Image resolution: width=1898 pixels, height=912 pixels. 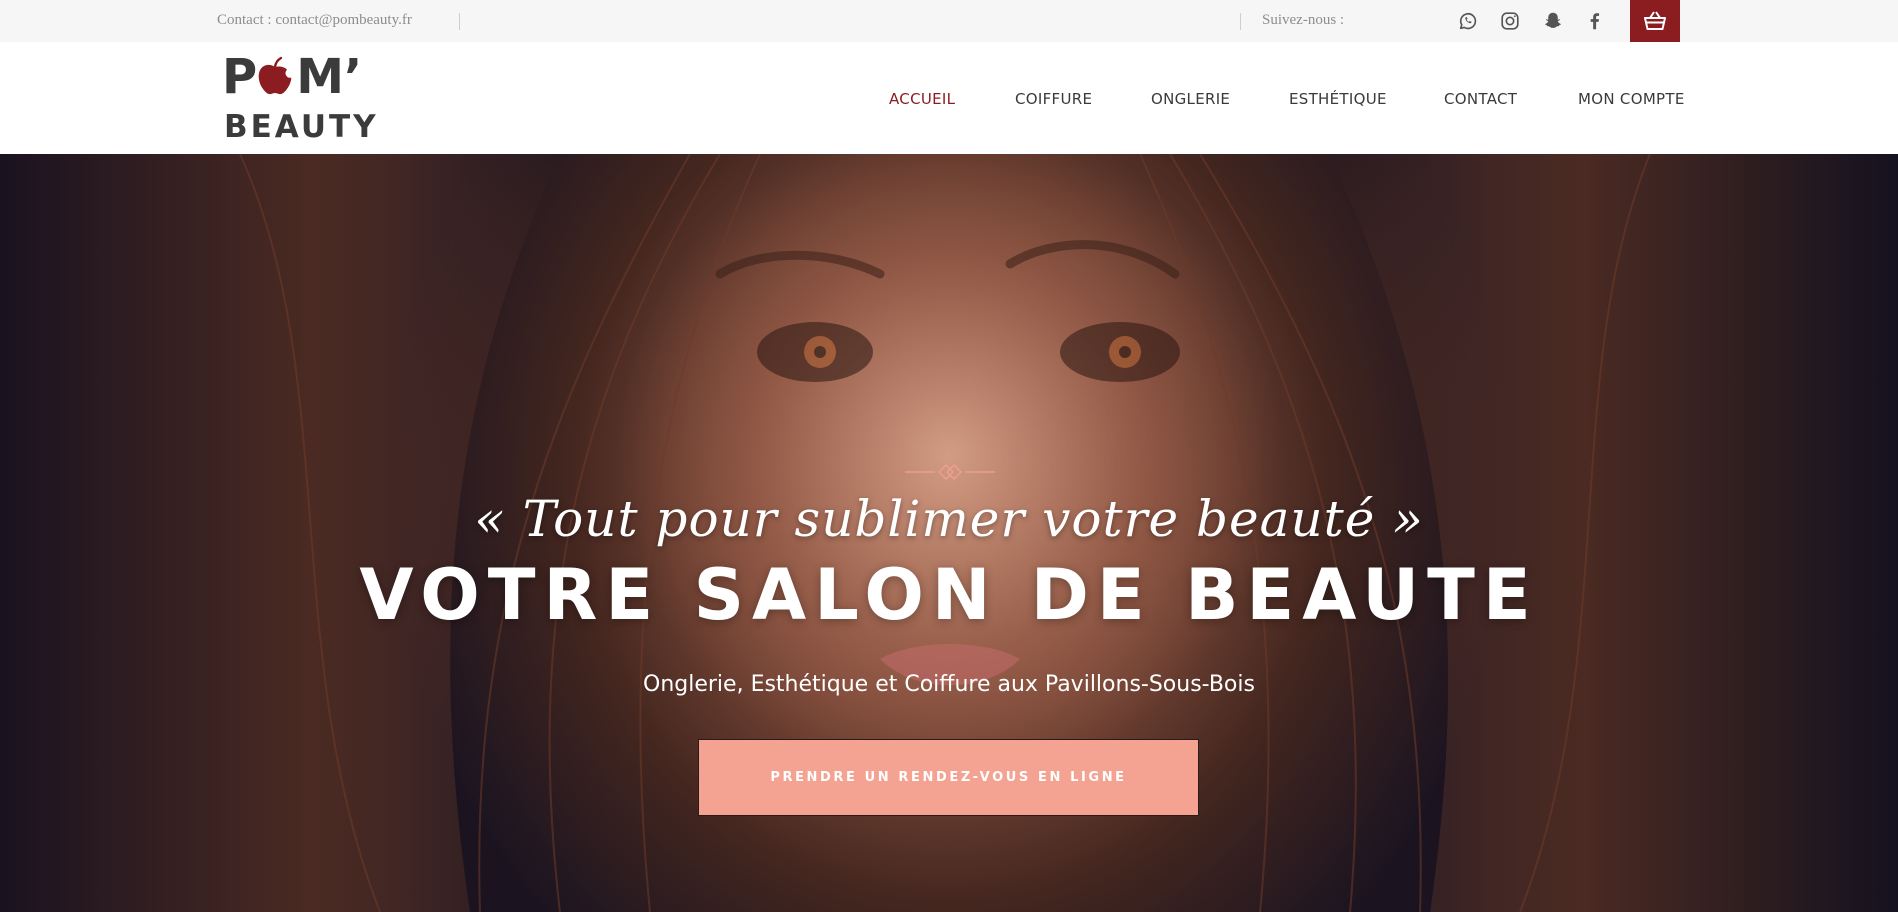 I want to click on book-appointment-button: PRENDRE UN RENDEZ-VOUS EN LIGNE, so click(x=948, y=777).